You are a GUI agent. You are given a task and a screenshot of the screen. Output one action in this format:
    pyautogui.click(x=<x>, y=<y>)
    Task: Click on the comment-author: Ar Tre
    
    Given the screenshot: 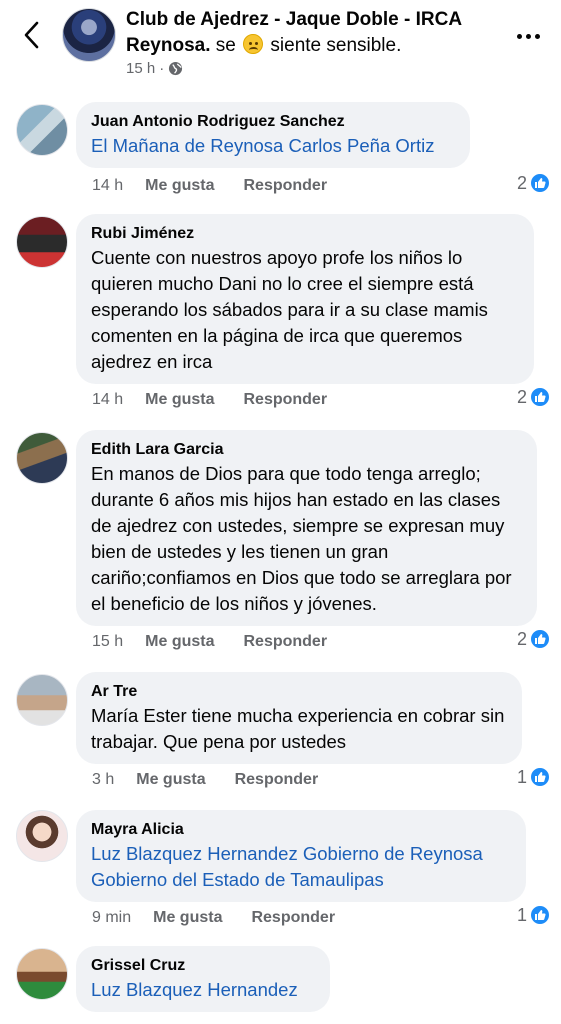 What is the action you would take?
    pyautogui.click(x=299, y=692)
    